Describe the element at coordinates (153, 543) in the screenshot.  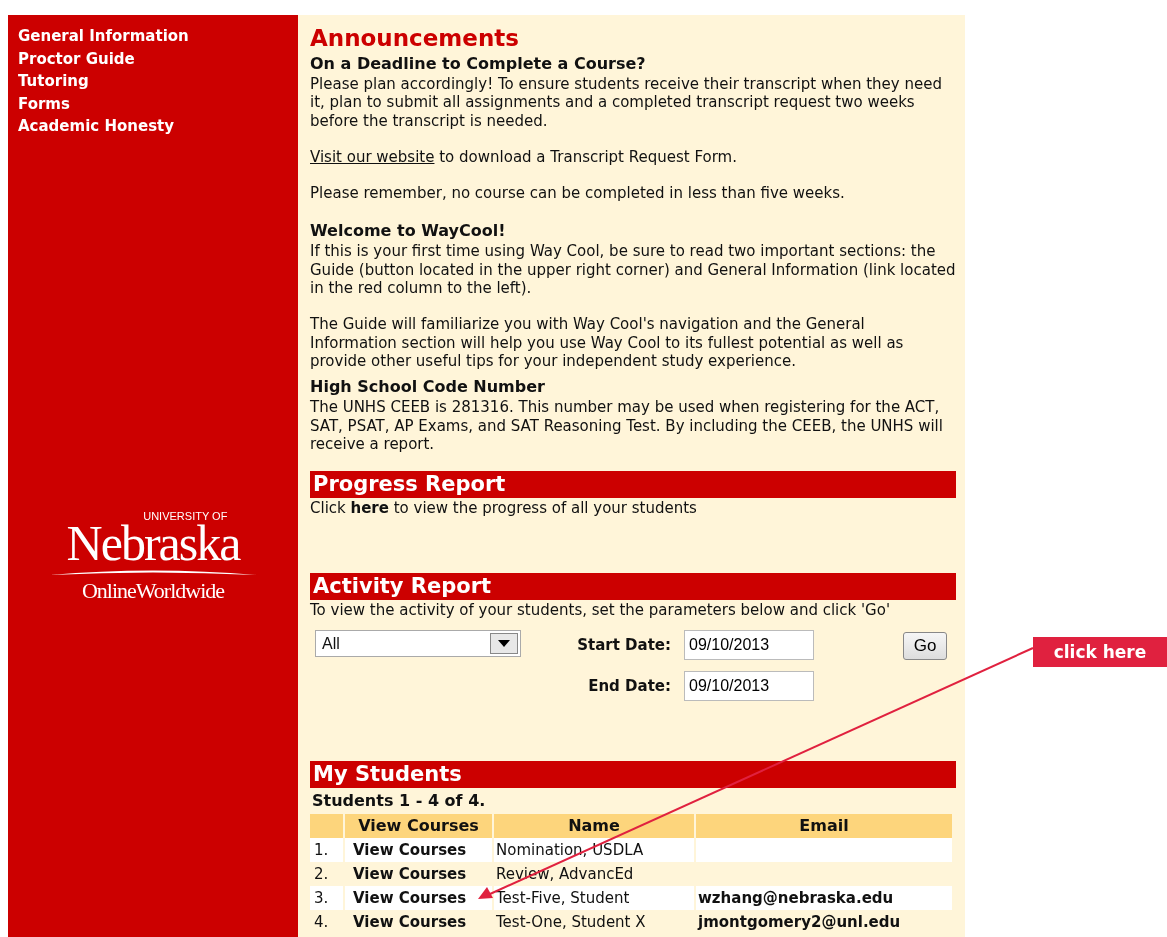
I see `logo-wordmark: Nebraska` at that location.